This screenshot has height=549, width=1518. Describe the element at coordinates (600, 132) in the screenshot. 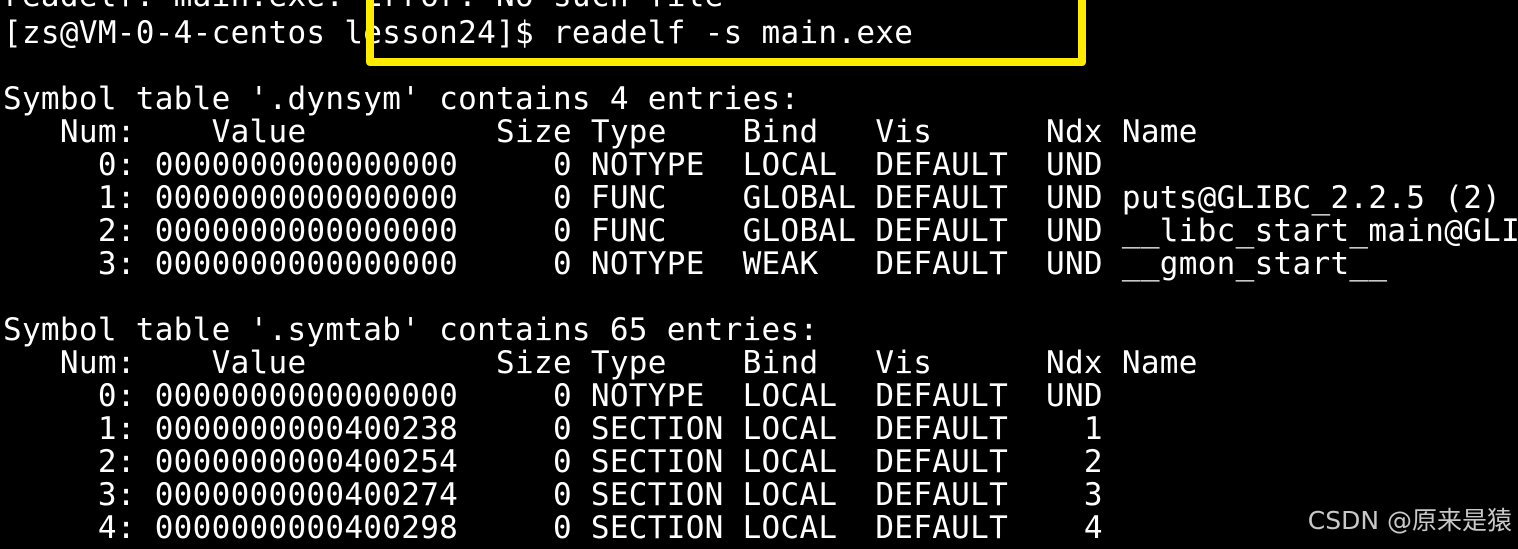

I see `dynsym-column-headers: Num: Value Size Type Bind Vis Ndx Name` at that location.